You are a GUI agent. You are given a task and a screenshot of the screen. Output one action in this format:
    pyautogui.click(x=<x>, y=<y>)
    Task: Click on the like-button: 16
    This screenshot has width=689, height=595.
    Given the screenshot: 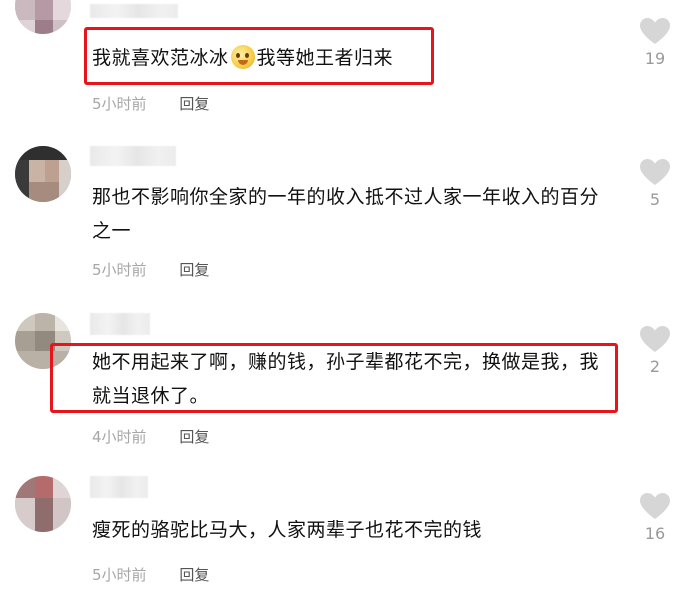 What is the action you would take?
    pyautogui.click(x=655, y=518)
    